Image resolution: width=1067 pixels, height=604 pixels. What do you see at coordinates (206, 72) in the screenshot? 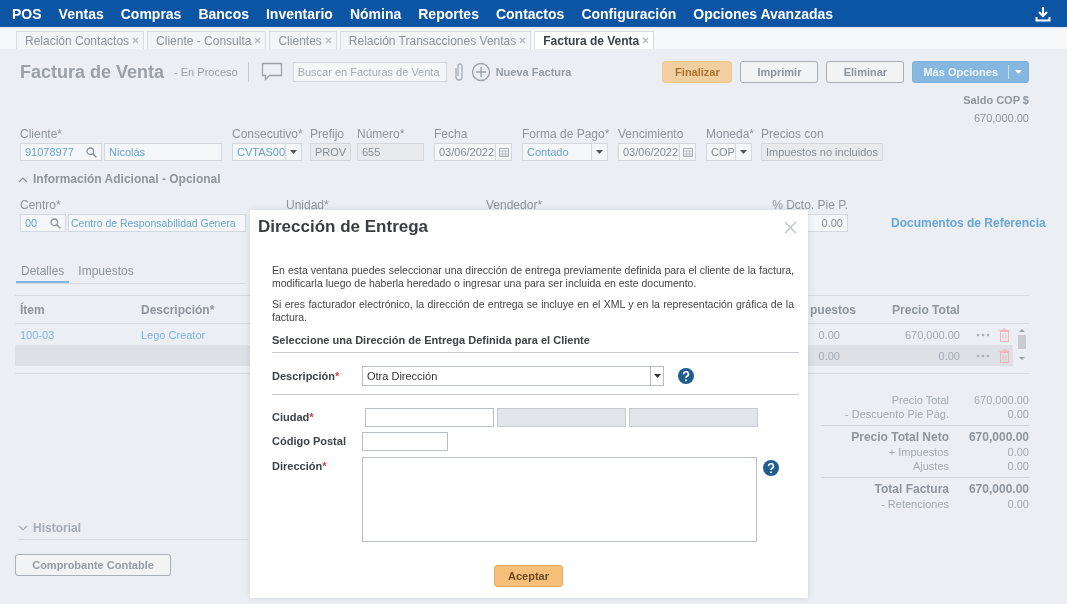
I see `status-text: - En Proceso` at bounding box center [206, 72].